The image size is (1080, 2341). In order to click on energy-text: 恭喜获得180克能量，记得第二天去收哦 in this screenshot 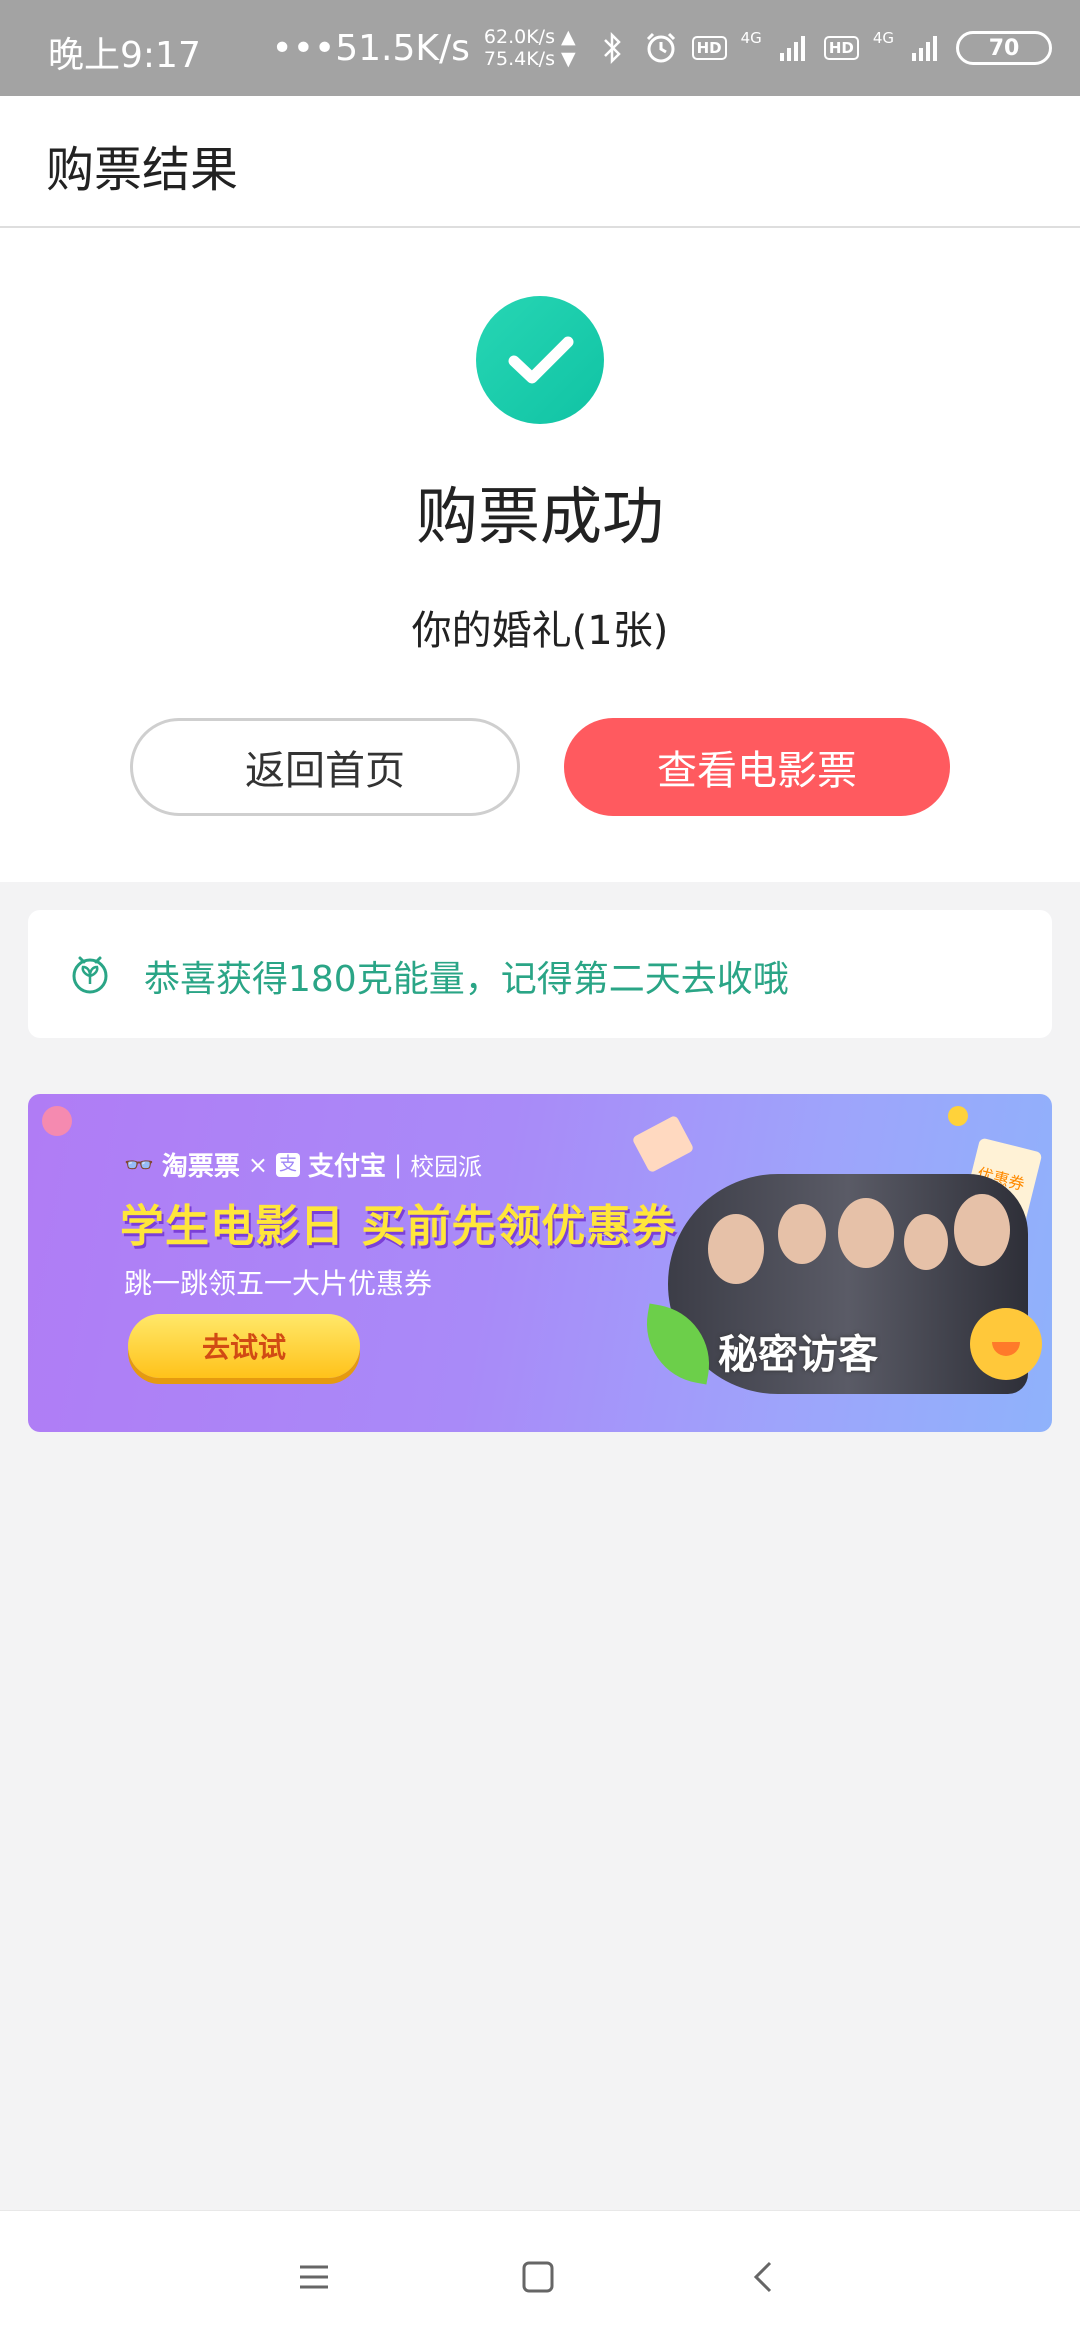, I will do `click(466, 979)`.